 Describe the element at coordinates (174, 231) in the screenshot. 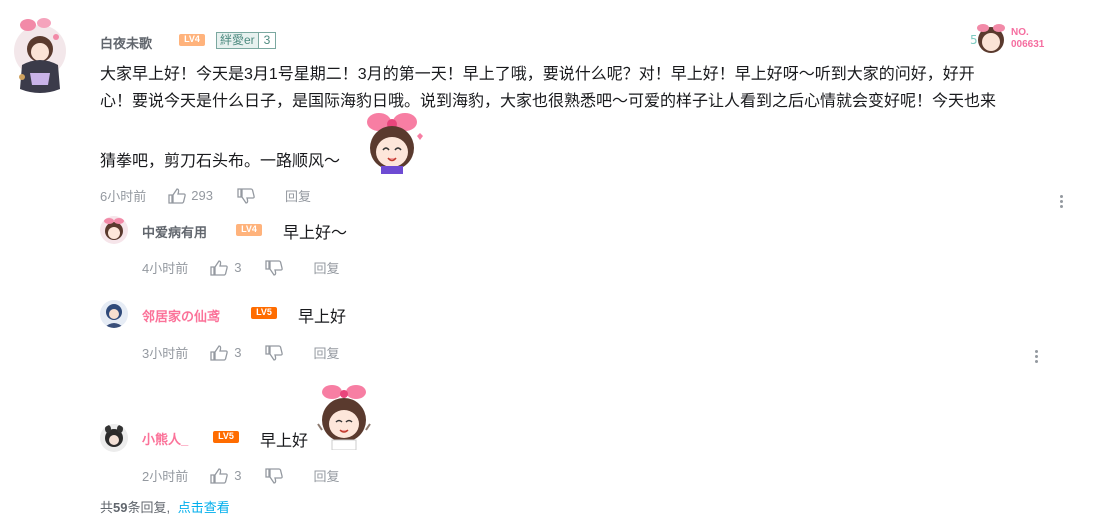

I see `reply-username: 中爱病有用` at that location.